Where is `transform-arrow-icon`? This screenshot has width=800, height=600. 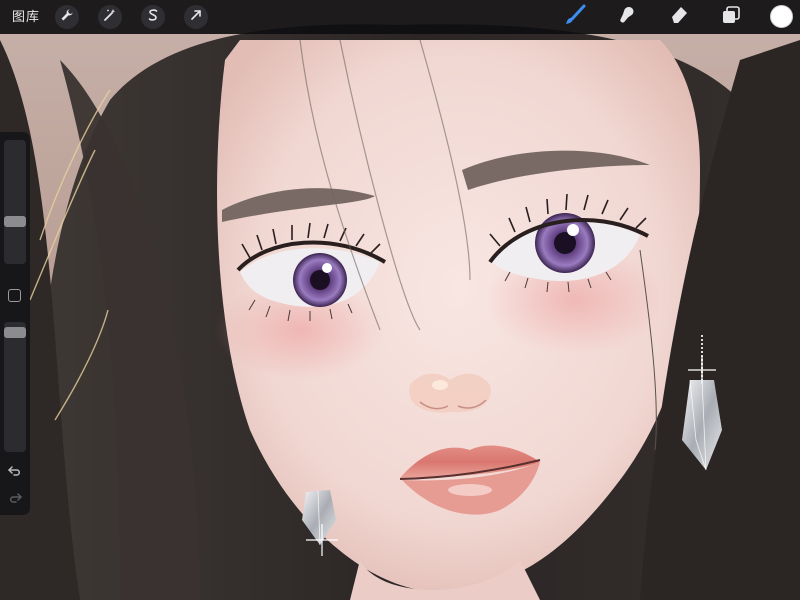
transform-arrow-icon is located at coordinates (196, 17).